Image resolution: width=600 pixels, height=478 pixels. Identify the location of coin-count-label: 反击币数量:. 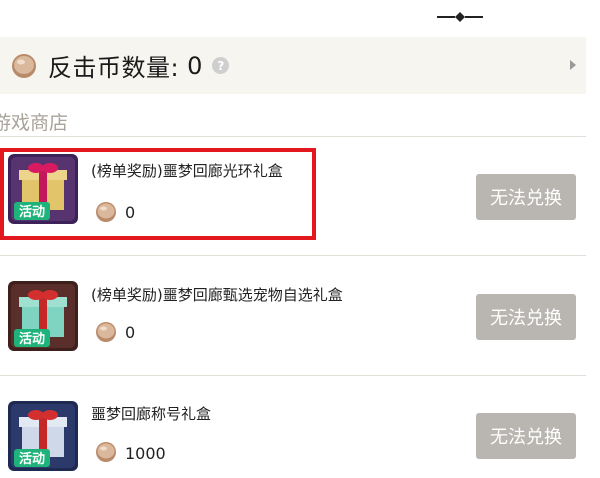
(114, 68).